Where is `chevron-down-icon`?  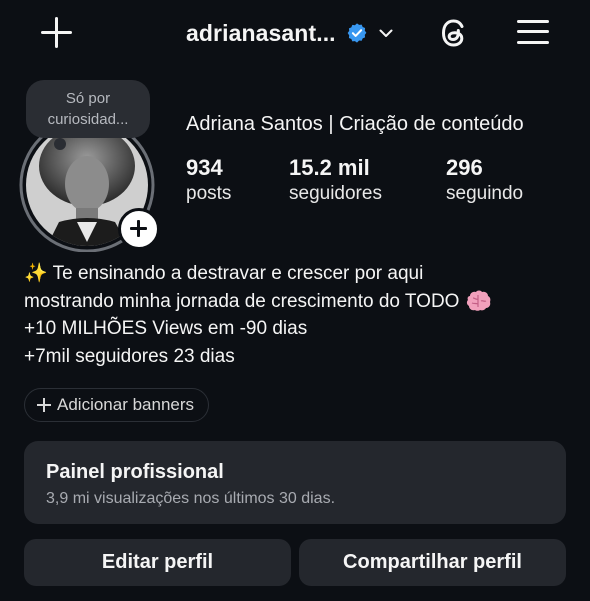 chevron-down-icon is located at coordinates (386, 33).